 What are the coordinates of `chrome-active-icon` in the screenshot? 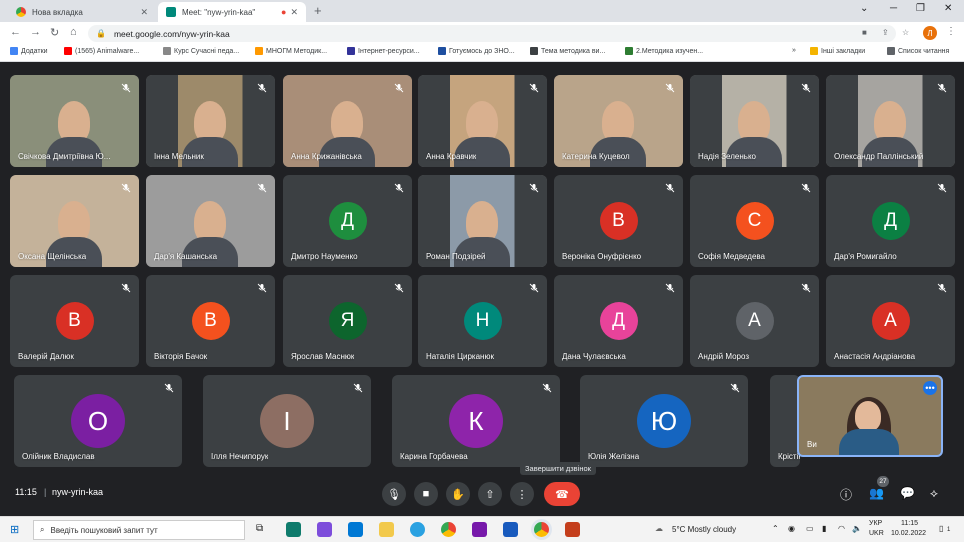 It's located at (541, 529).